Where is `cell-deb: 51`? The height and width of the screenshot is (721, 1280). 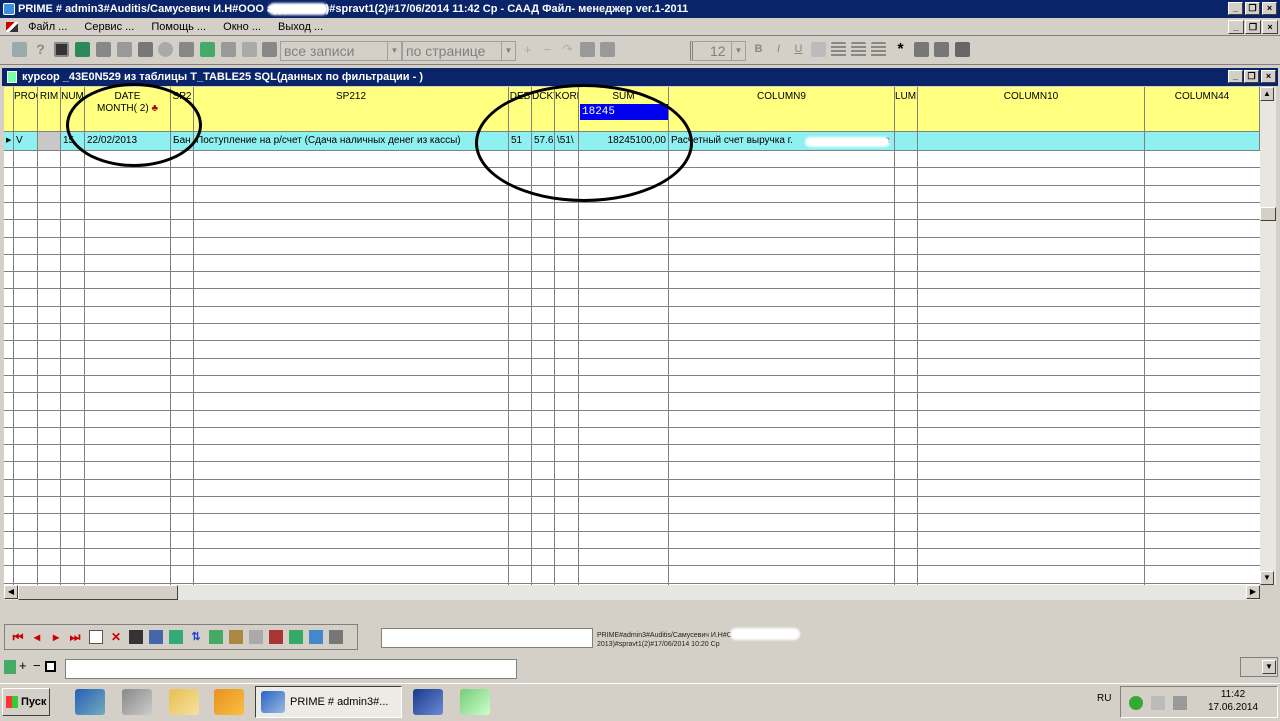
cell-deb: 51 is located at coordinates (520, 141).